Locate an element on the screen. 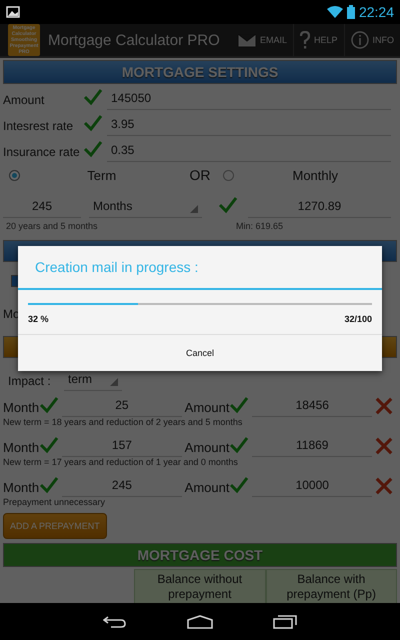 The width and height of the screenshot is (400, 640). amount-field: 10000 is located at coordinates (312, 487).